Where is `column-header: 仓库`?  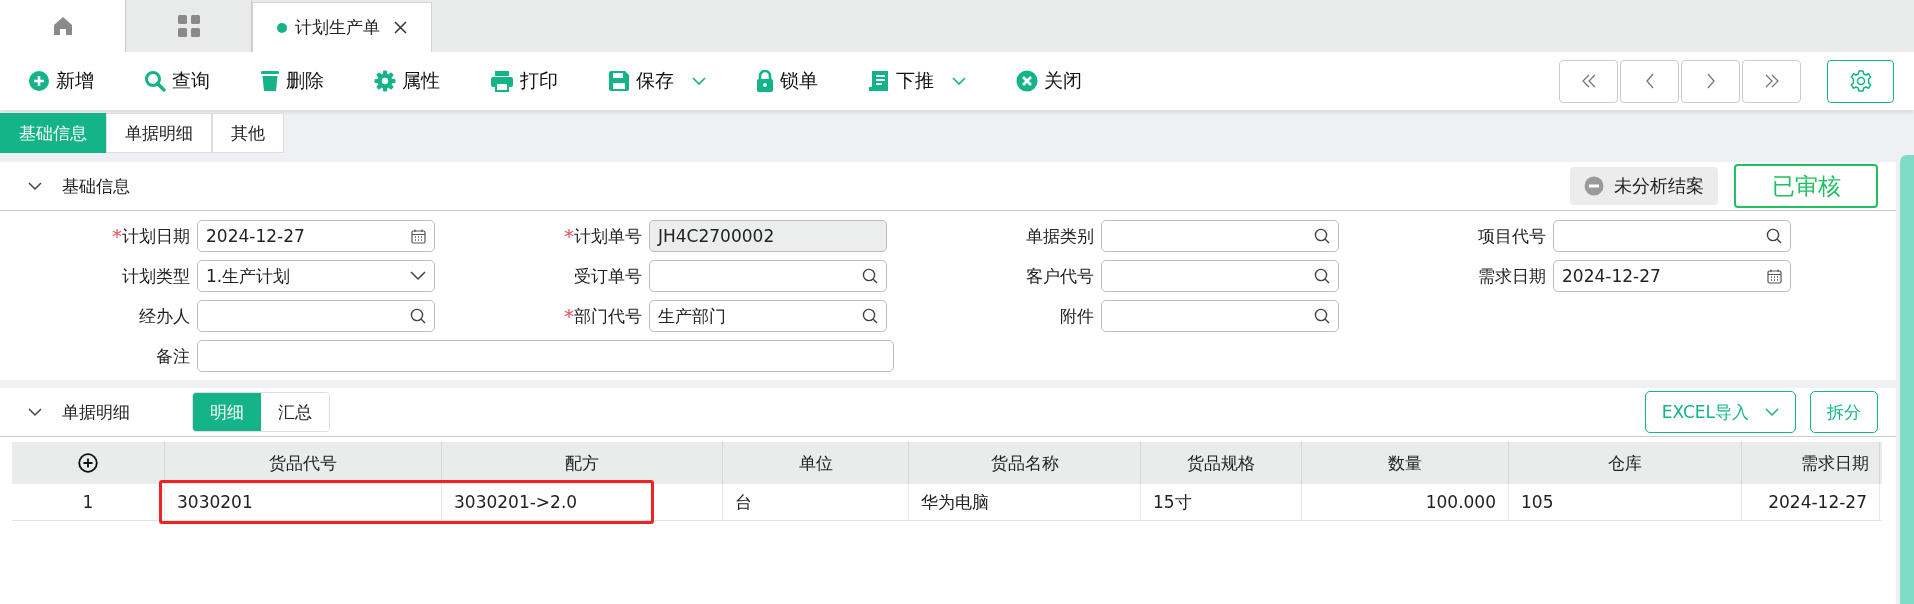 column-header: 仓库 is located at coordinates (1625, 463).